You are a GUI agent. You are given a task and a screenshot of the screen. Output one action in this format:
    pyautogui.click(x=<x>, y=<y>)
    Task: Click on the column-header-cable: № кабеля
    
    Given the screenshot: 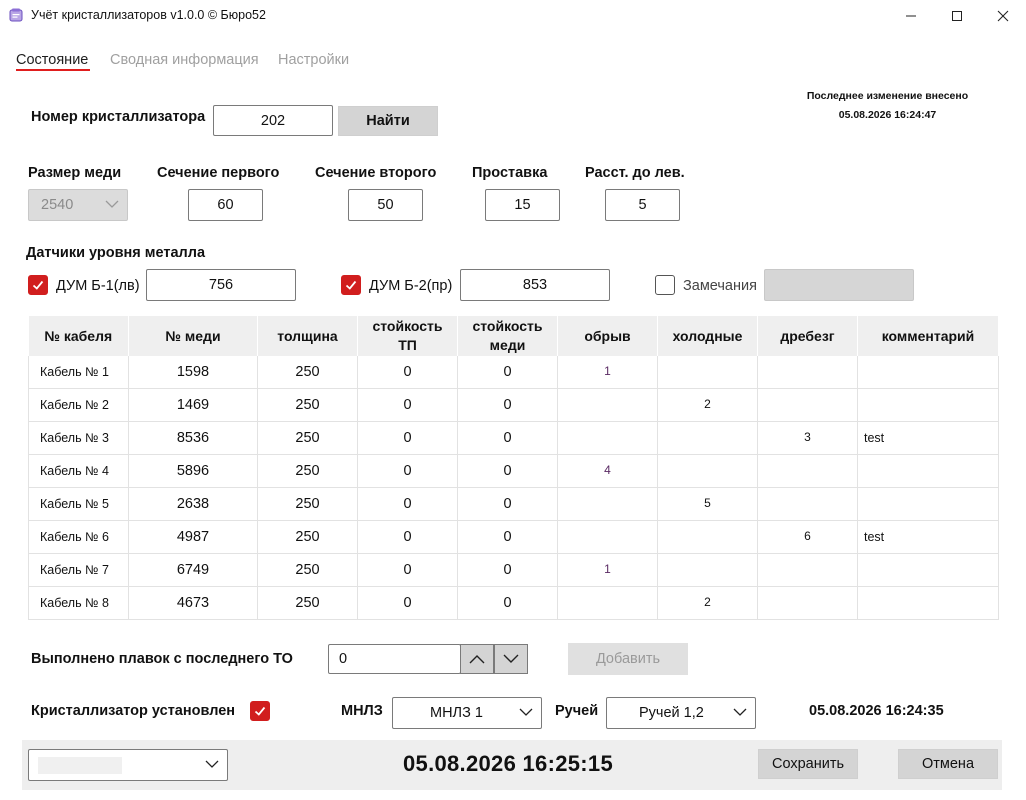 What is the action you would take?
    pyautogui.click(x=78, y=336)
    